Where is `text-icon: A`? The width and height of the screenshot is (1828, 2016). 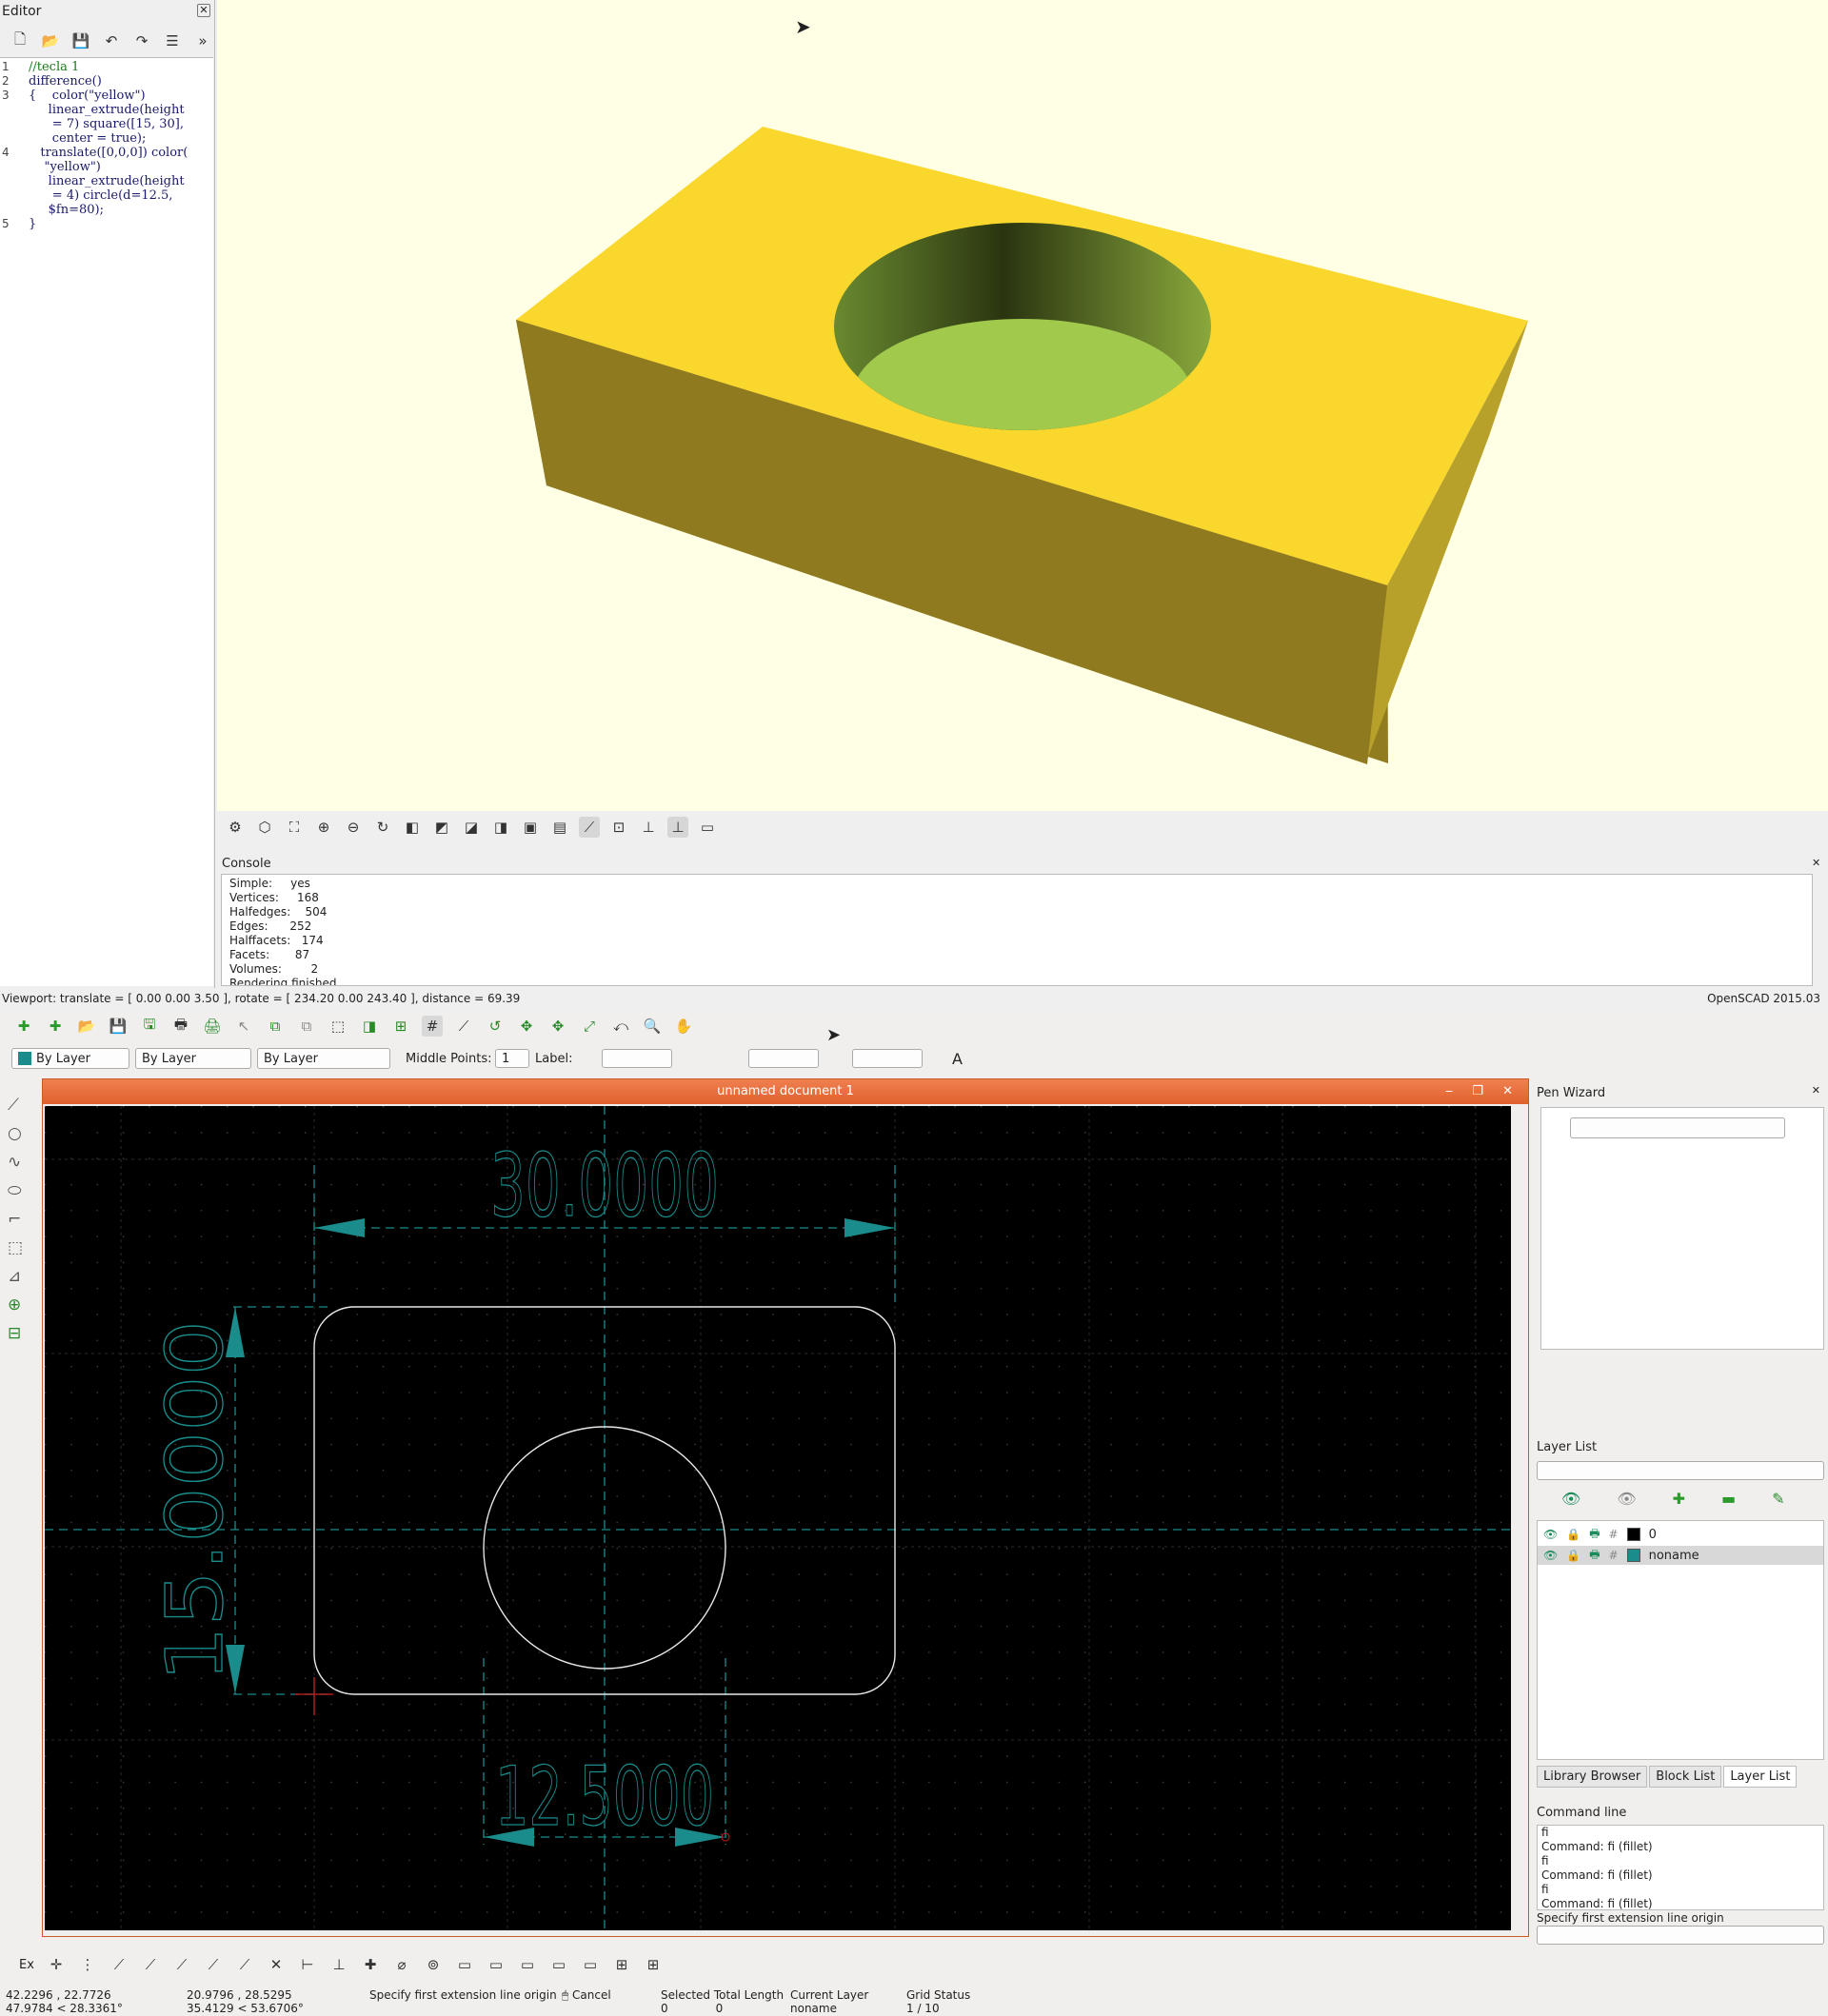 text-icon: A is located at coordinates (957, 1059).